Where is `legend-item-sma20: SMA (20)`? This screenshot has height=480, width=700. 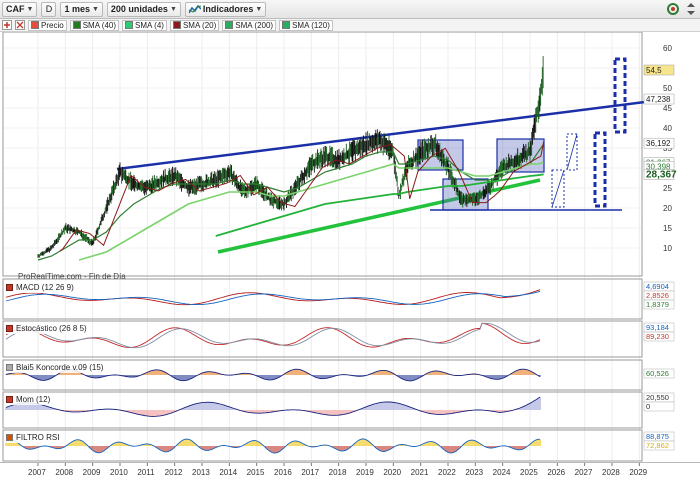 legend-item-sma20: SMA (20) is located at coordinates (194, 25).